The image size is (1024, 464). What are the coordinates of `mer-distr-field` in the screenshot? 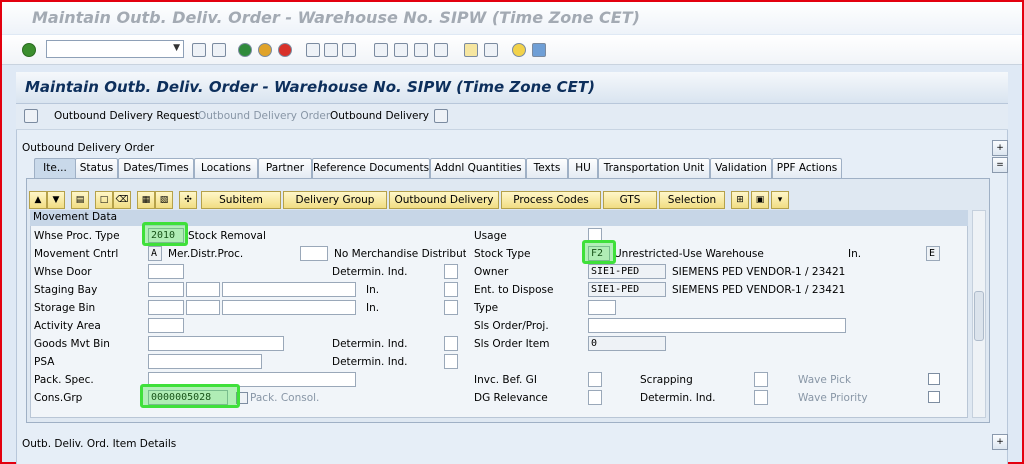 It's located at (314, 253).